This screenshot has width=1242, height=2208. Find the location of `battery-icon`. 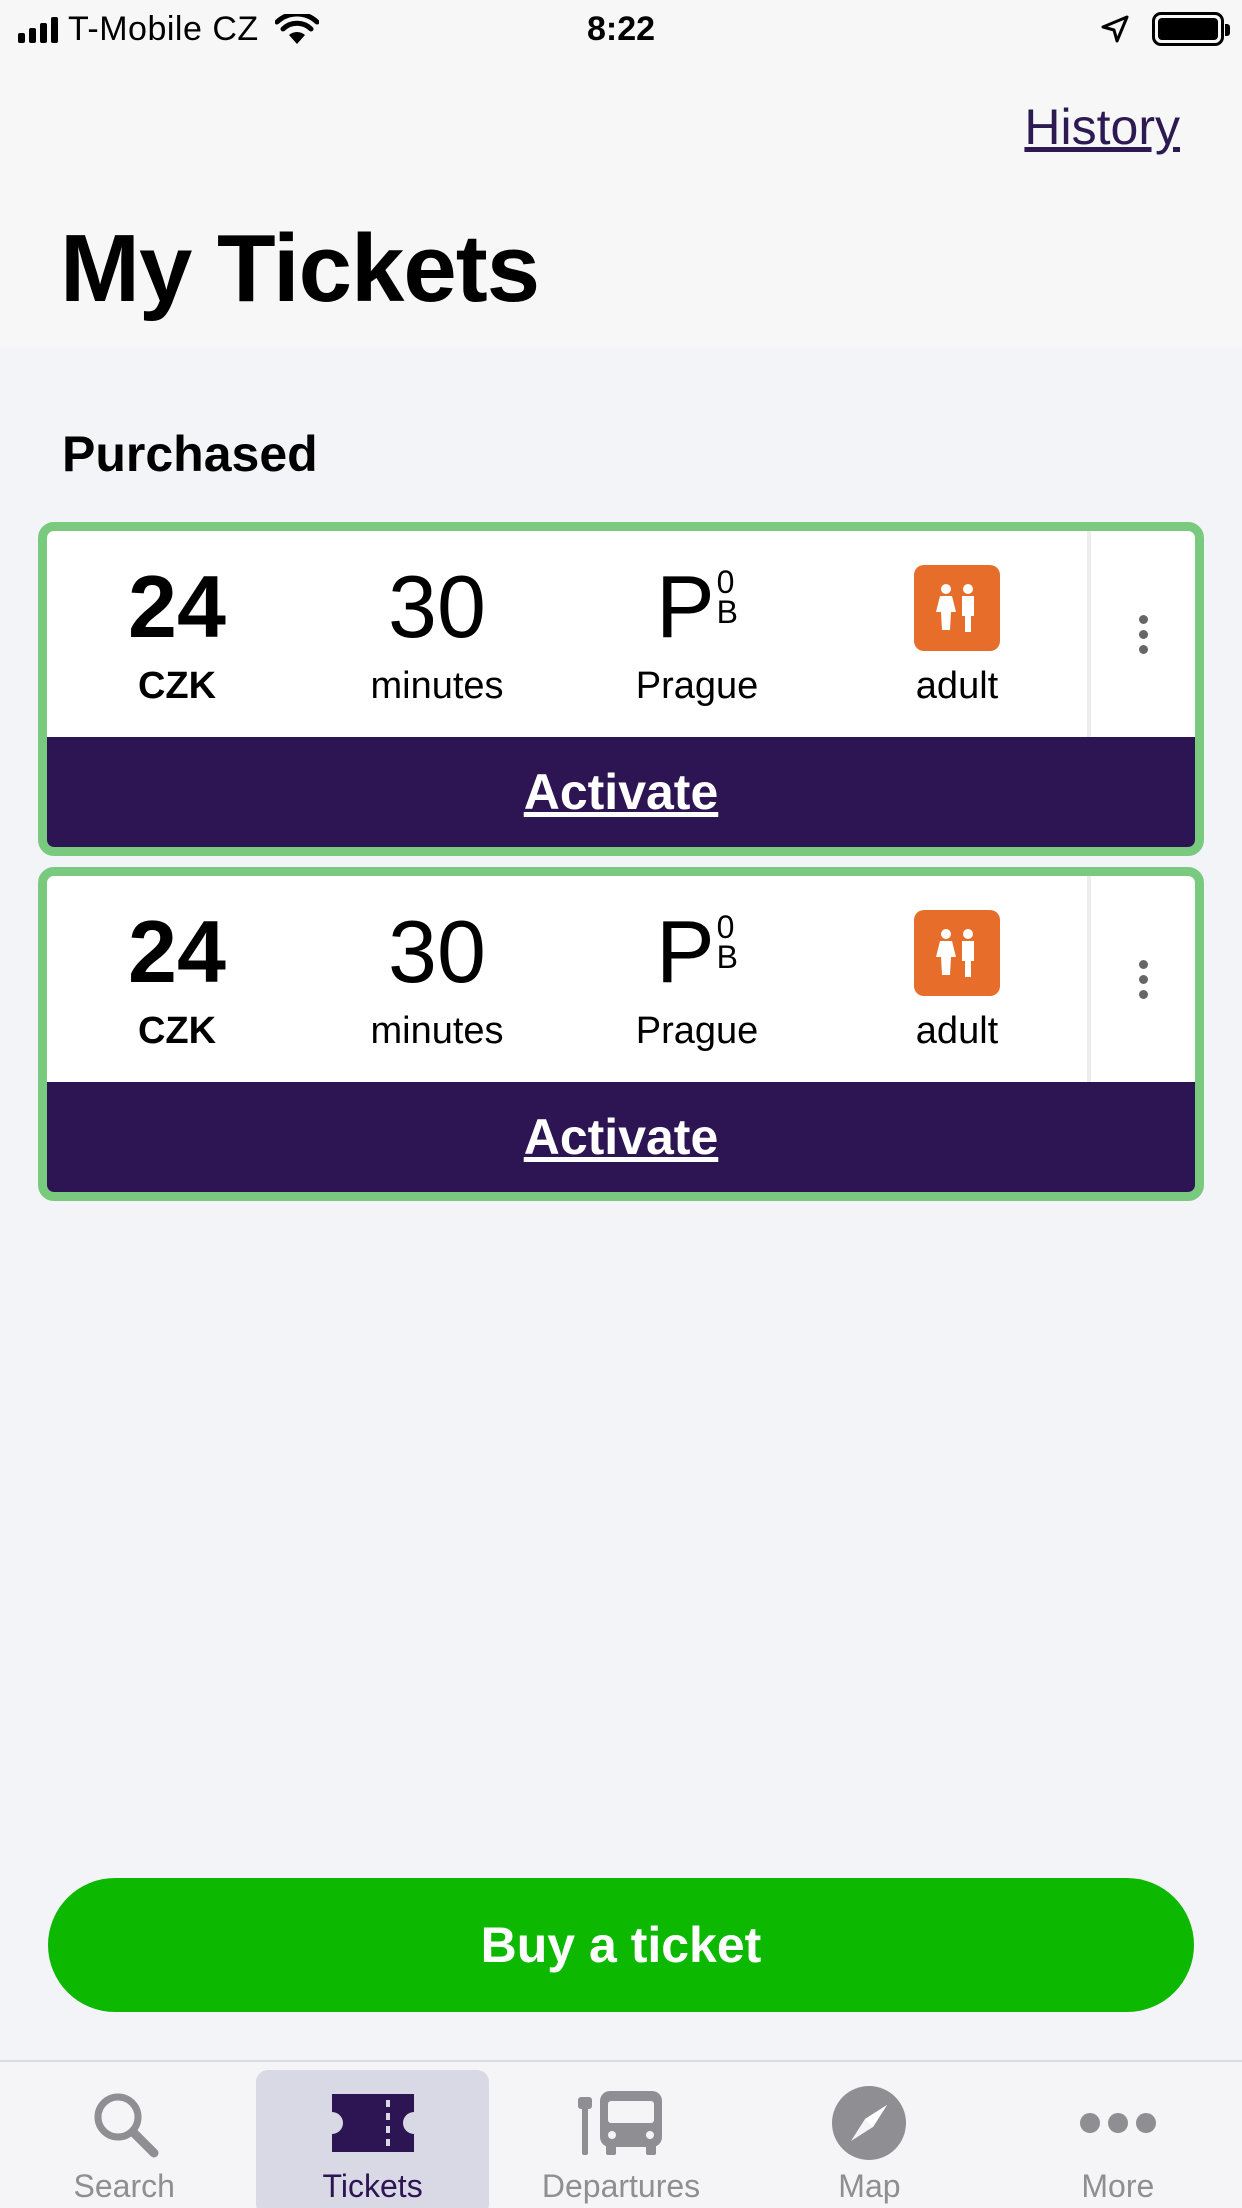

battery-icon is located at coordinates (1191, 29).